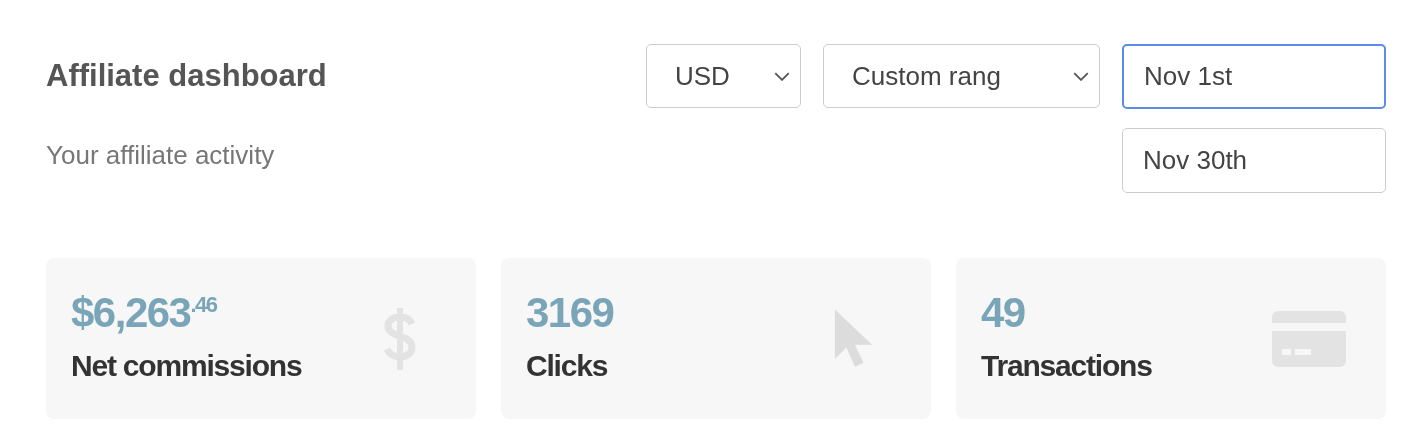 The height and width of the screenshot is (444, 1424). Describe the element at coordinates (144, 312) in the screenshot. I see `stat-value: $6,263$^{.46}$` at that location.